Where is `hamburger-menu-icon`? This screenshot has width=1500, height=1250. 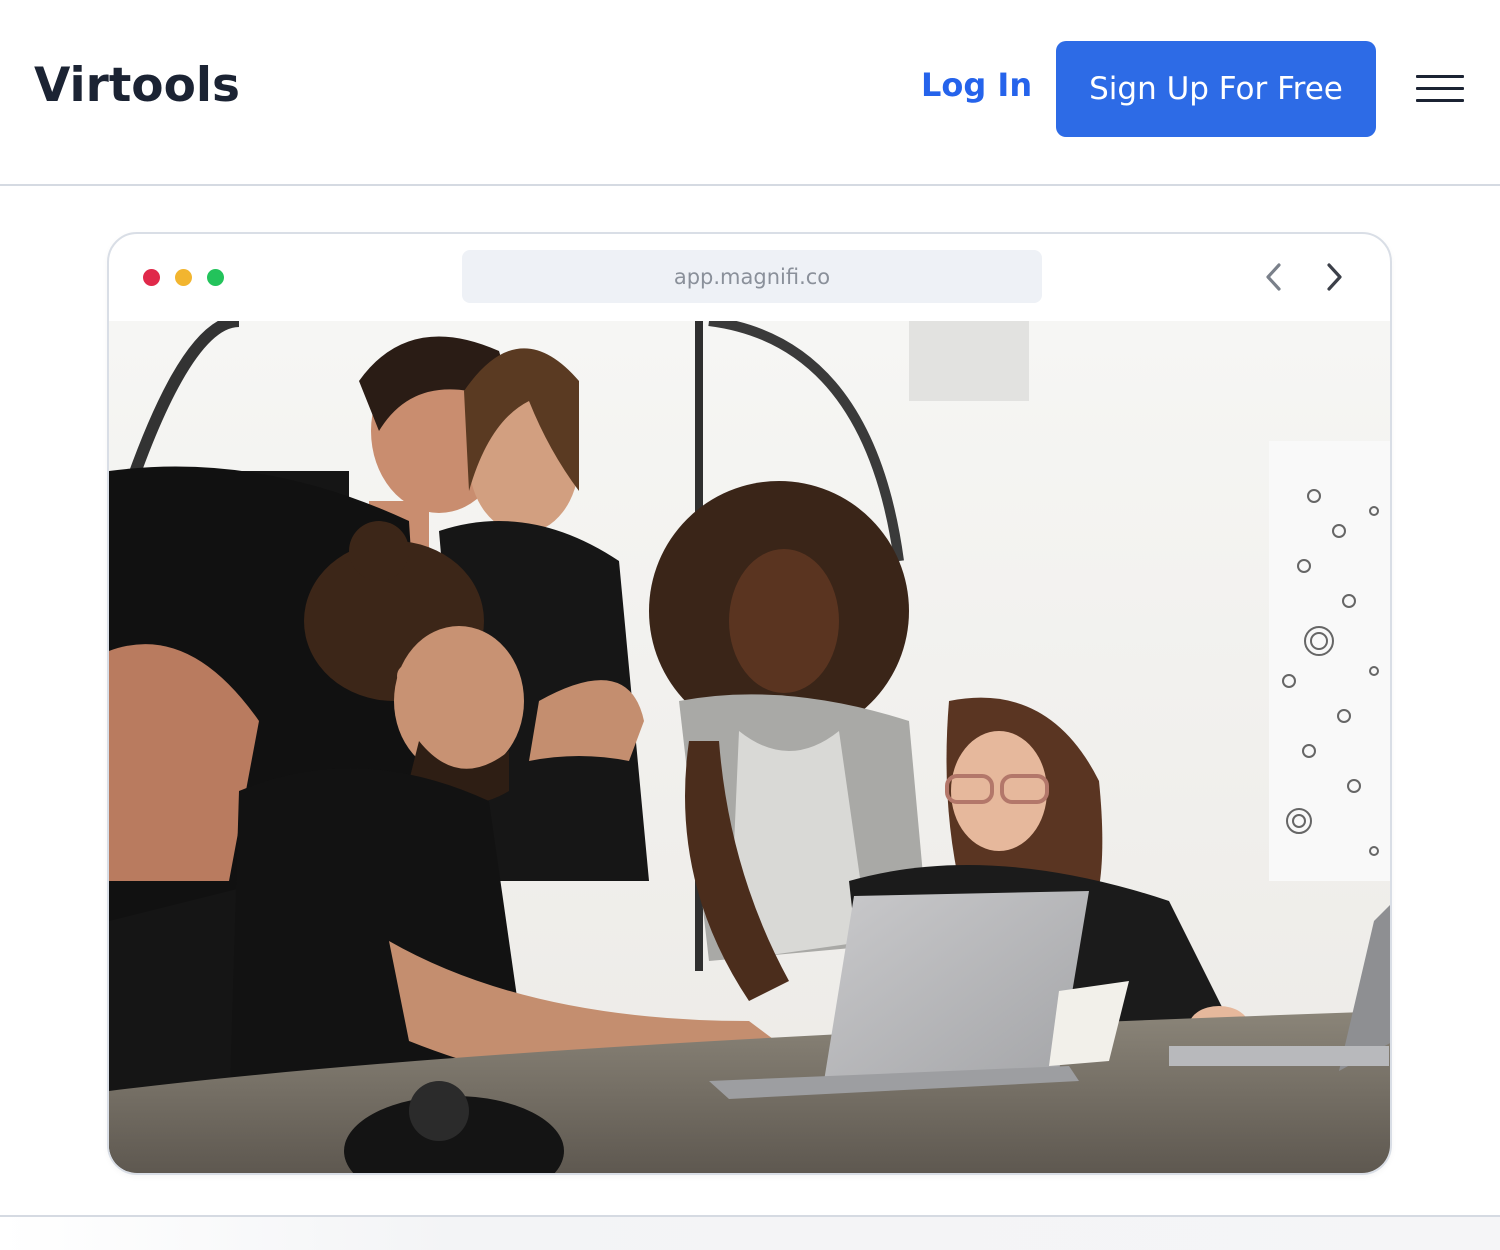 hamburger-menu-icon is located at coordinates (1440, 89).